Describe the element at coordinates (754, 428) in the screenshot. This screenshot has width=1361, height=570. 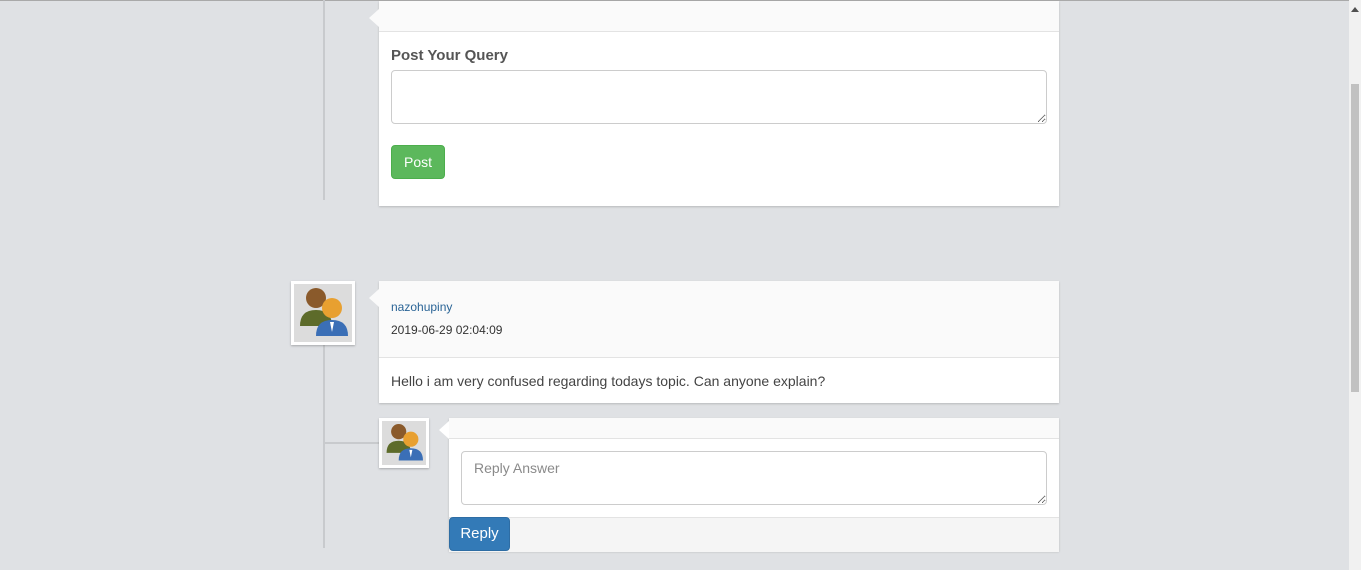
I see `reply-panel-header` at that location.